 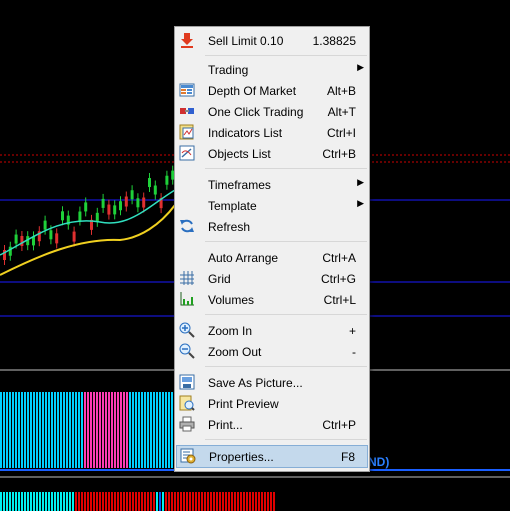 What do you see at coordinates (272, 226) in the screenshot?
I see `menu-item-refresh: Refresh` at bounding box center [272, 226].